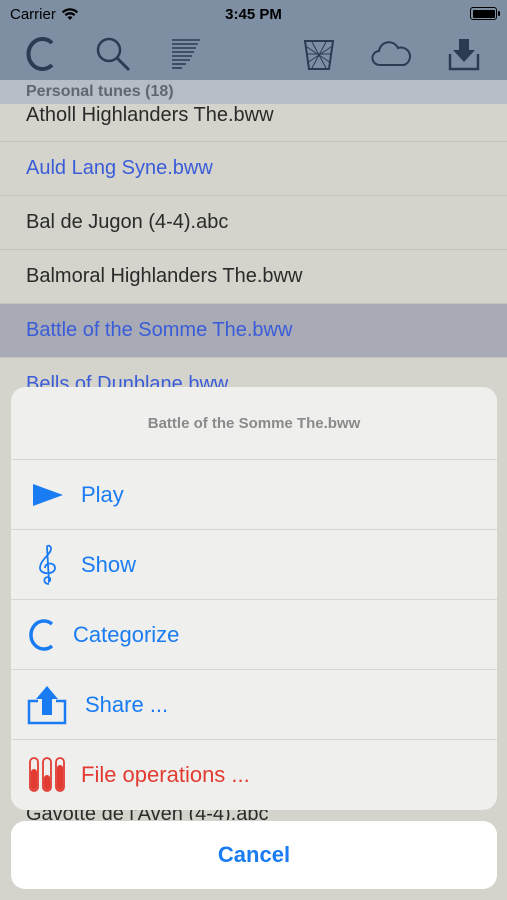  I want to click on show-label: Show, so click(109, 564).